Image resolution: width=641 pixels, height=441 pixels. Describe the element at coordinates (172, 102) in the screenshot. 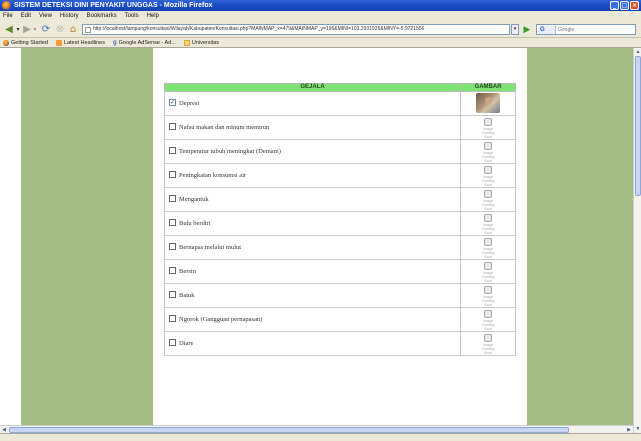

I see `symptom-checkbox: ✓` at that location.